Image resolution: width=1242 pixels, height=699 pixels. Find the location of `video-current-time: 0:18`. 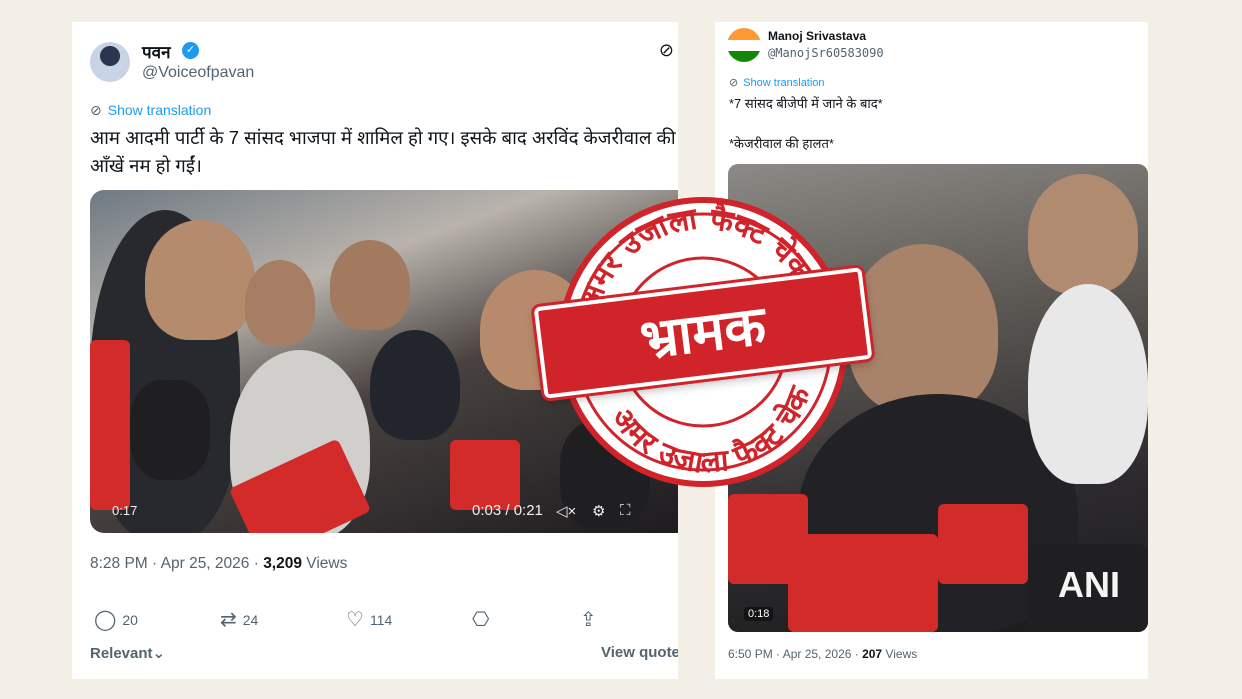

video-current-time: 0:18 is located at coordinates (759, 614).